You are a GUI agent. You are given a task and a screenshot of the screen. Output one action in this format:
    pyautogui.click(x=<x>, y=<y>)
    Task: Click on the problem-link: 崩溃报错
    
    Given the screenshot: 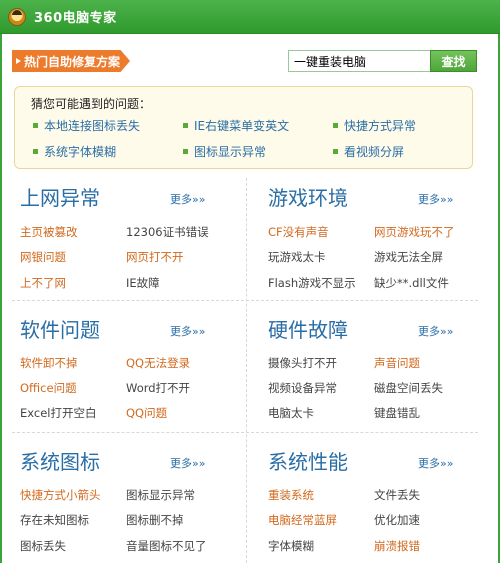 What is the action you would take?
    pyautogui.click(x=397, y=546)
    